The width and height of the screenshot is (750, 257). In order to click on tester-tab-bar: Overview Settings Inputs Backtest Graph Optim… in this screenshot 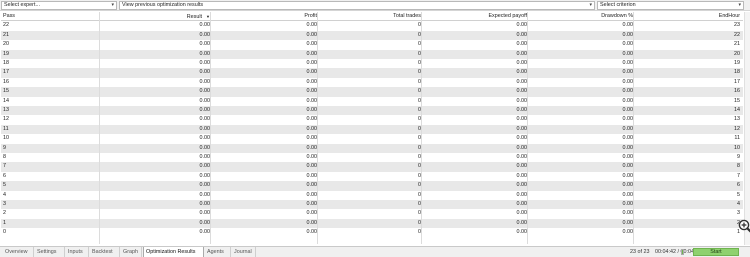, I will do `click(375, 251)`.